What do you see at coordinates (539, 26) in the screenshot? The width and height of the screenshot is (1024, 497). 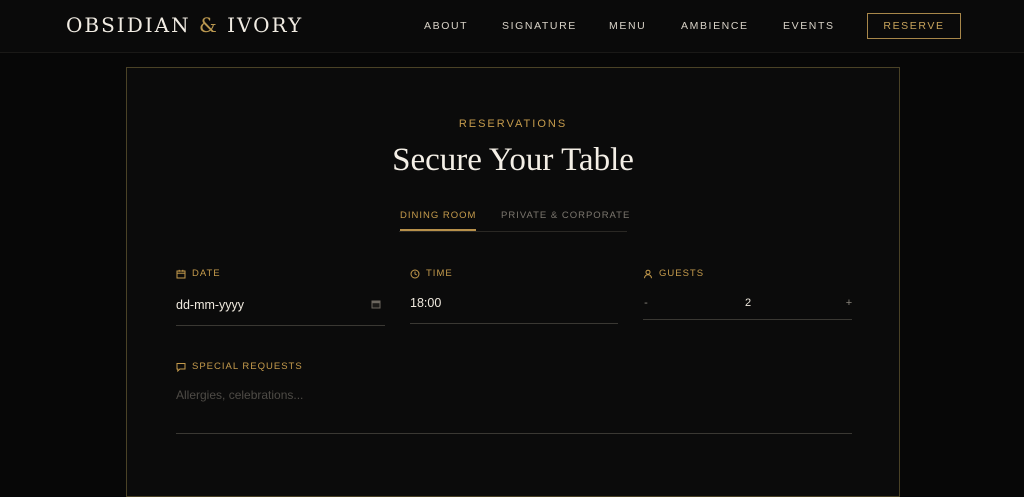 I see `nav-signature: SIGNATURE` at bounding box center [539, 26].